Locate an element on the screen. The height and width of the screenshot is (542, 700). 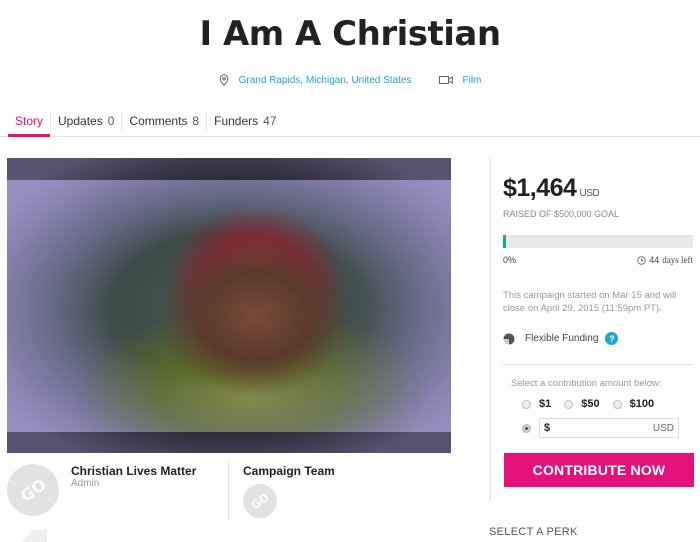
tab-story: Story is located at coordinates (29, 121).